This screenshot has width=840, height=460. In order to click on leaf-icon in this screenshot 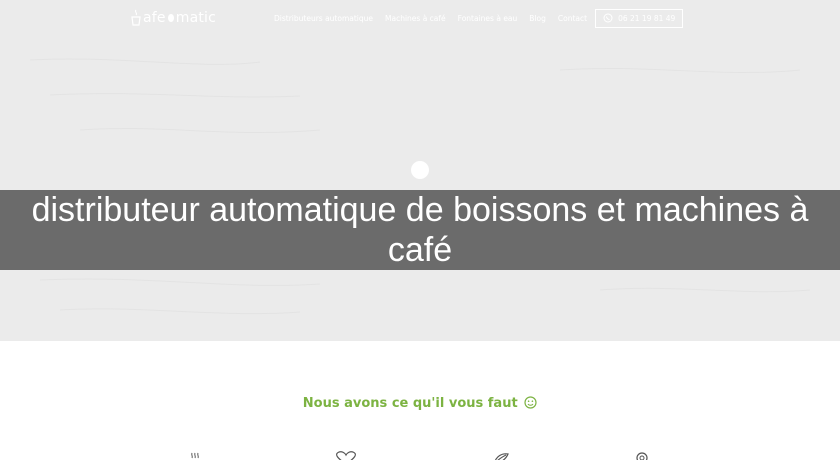, I will do `click(501, 456)`.